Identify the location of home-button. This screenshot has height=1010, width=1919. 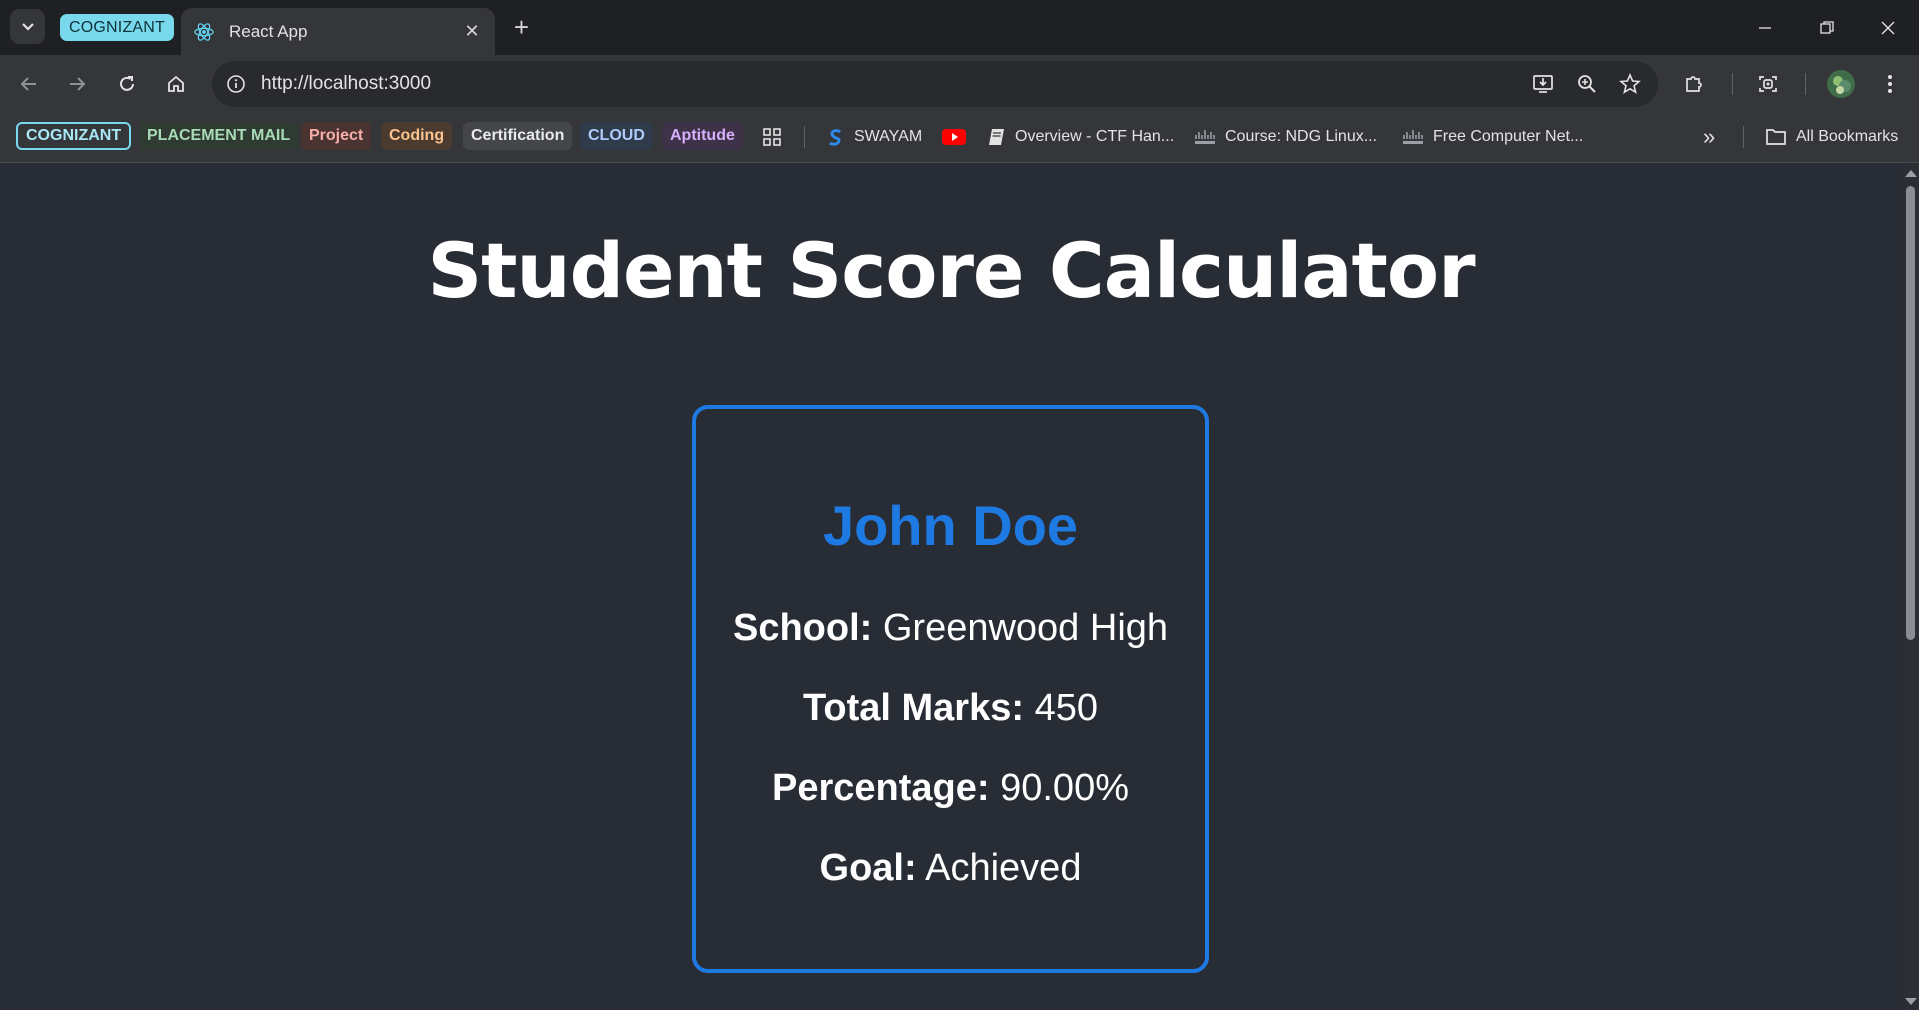
(176, 84).